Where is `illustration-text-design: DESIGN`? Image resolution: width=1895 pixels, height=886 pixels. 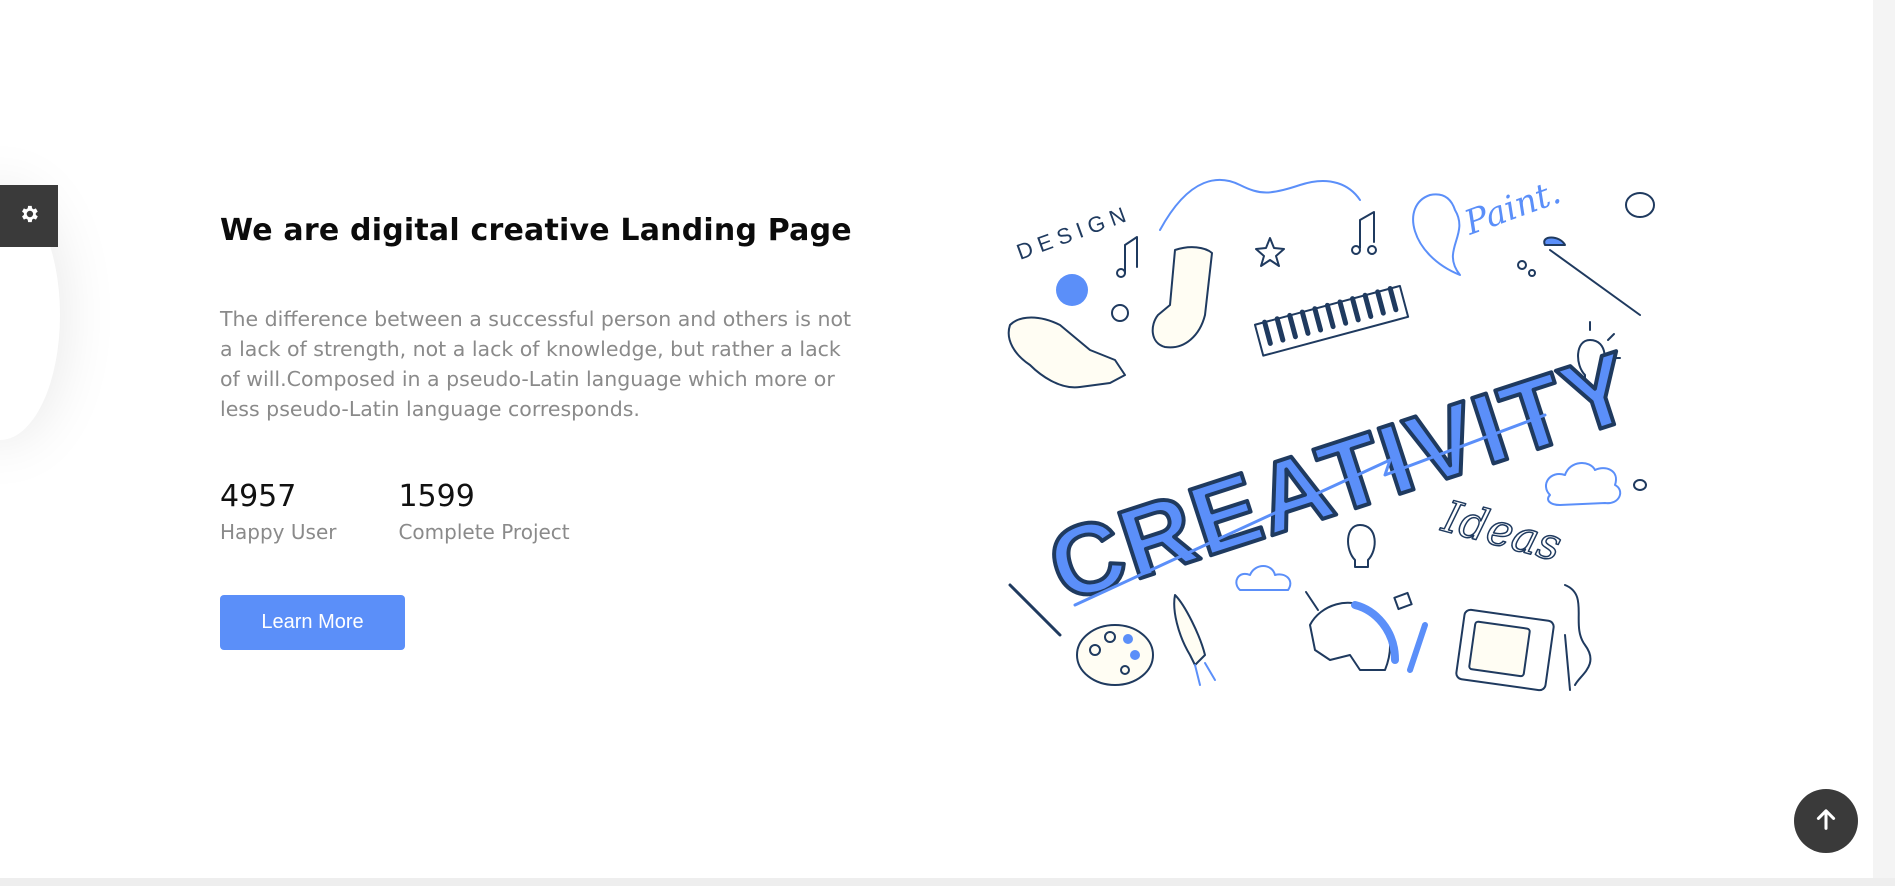 illustration-text-design: DESIGN is located at coordinates (1074, 232).